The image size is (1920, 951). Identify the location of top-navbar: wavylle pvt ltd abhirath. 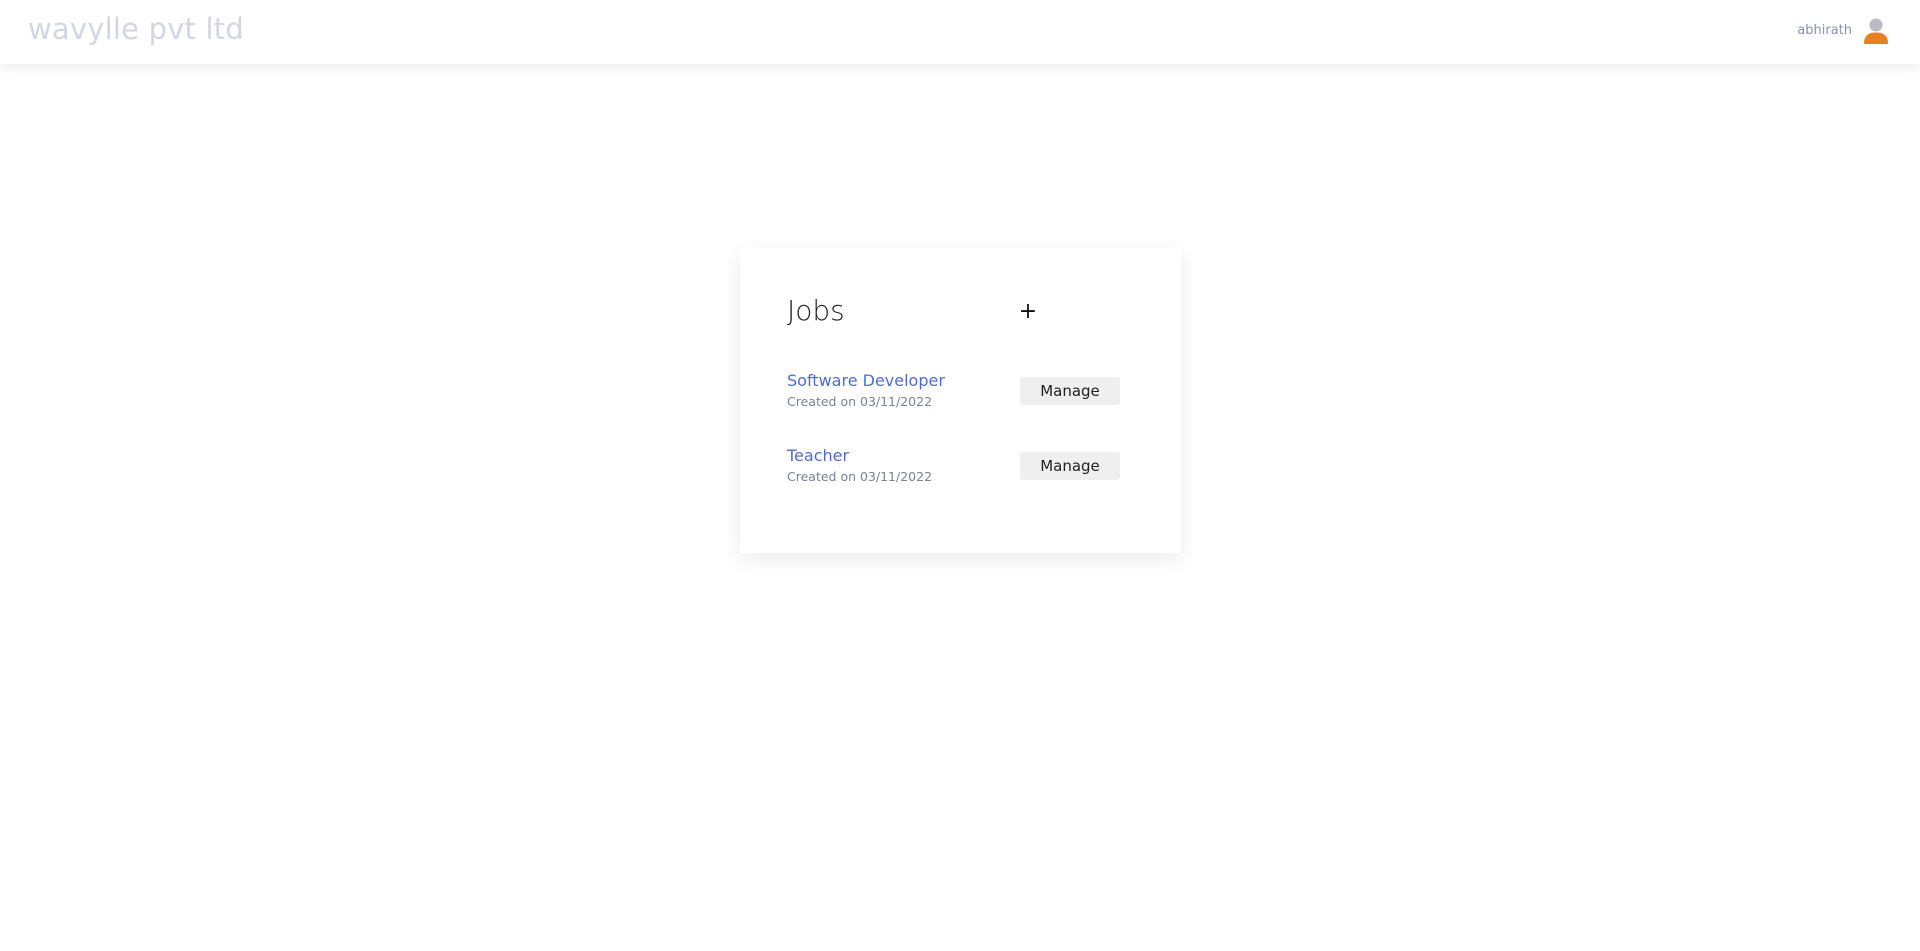
(960, 32).